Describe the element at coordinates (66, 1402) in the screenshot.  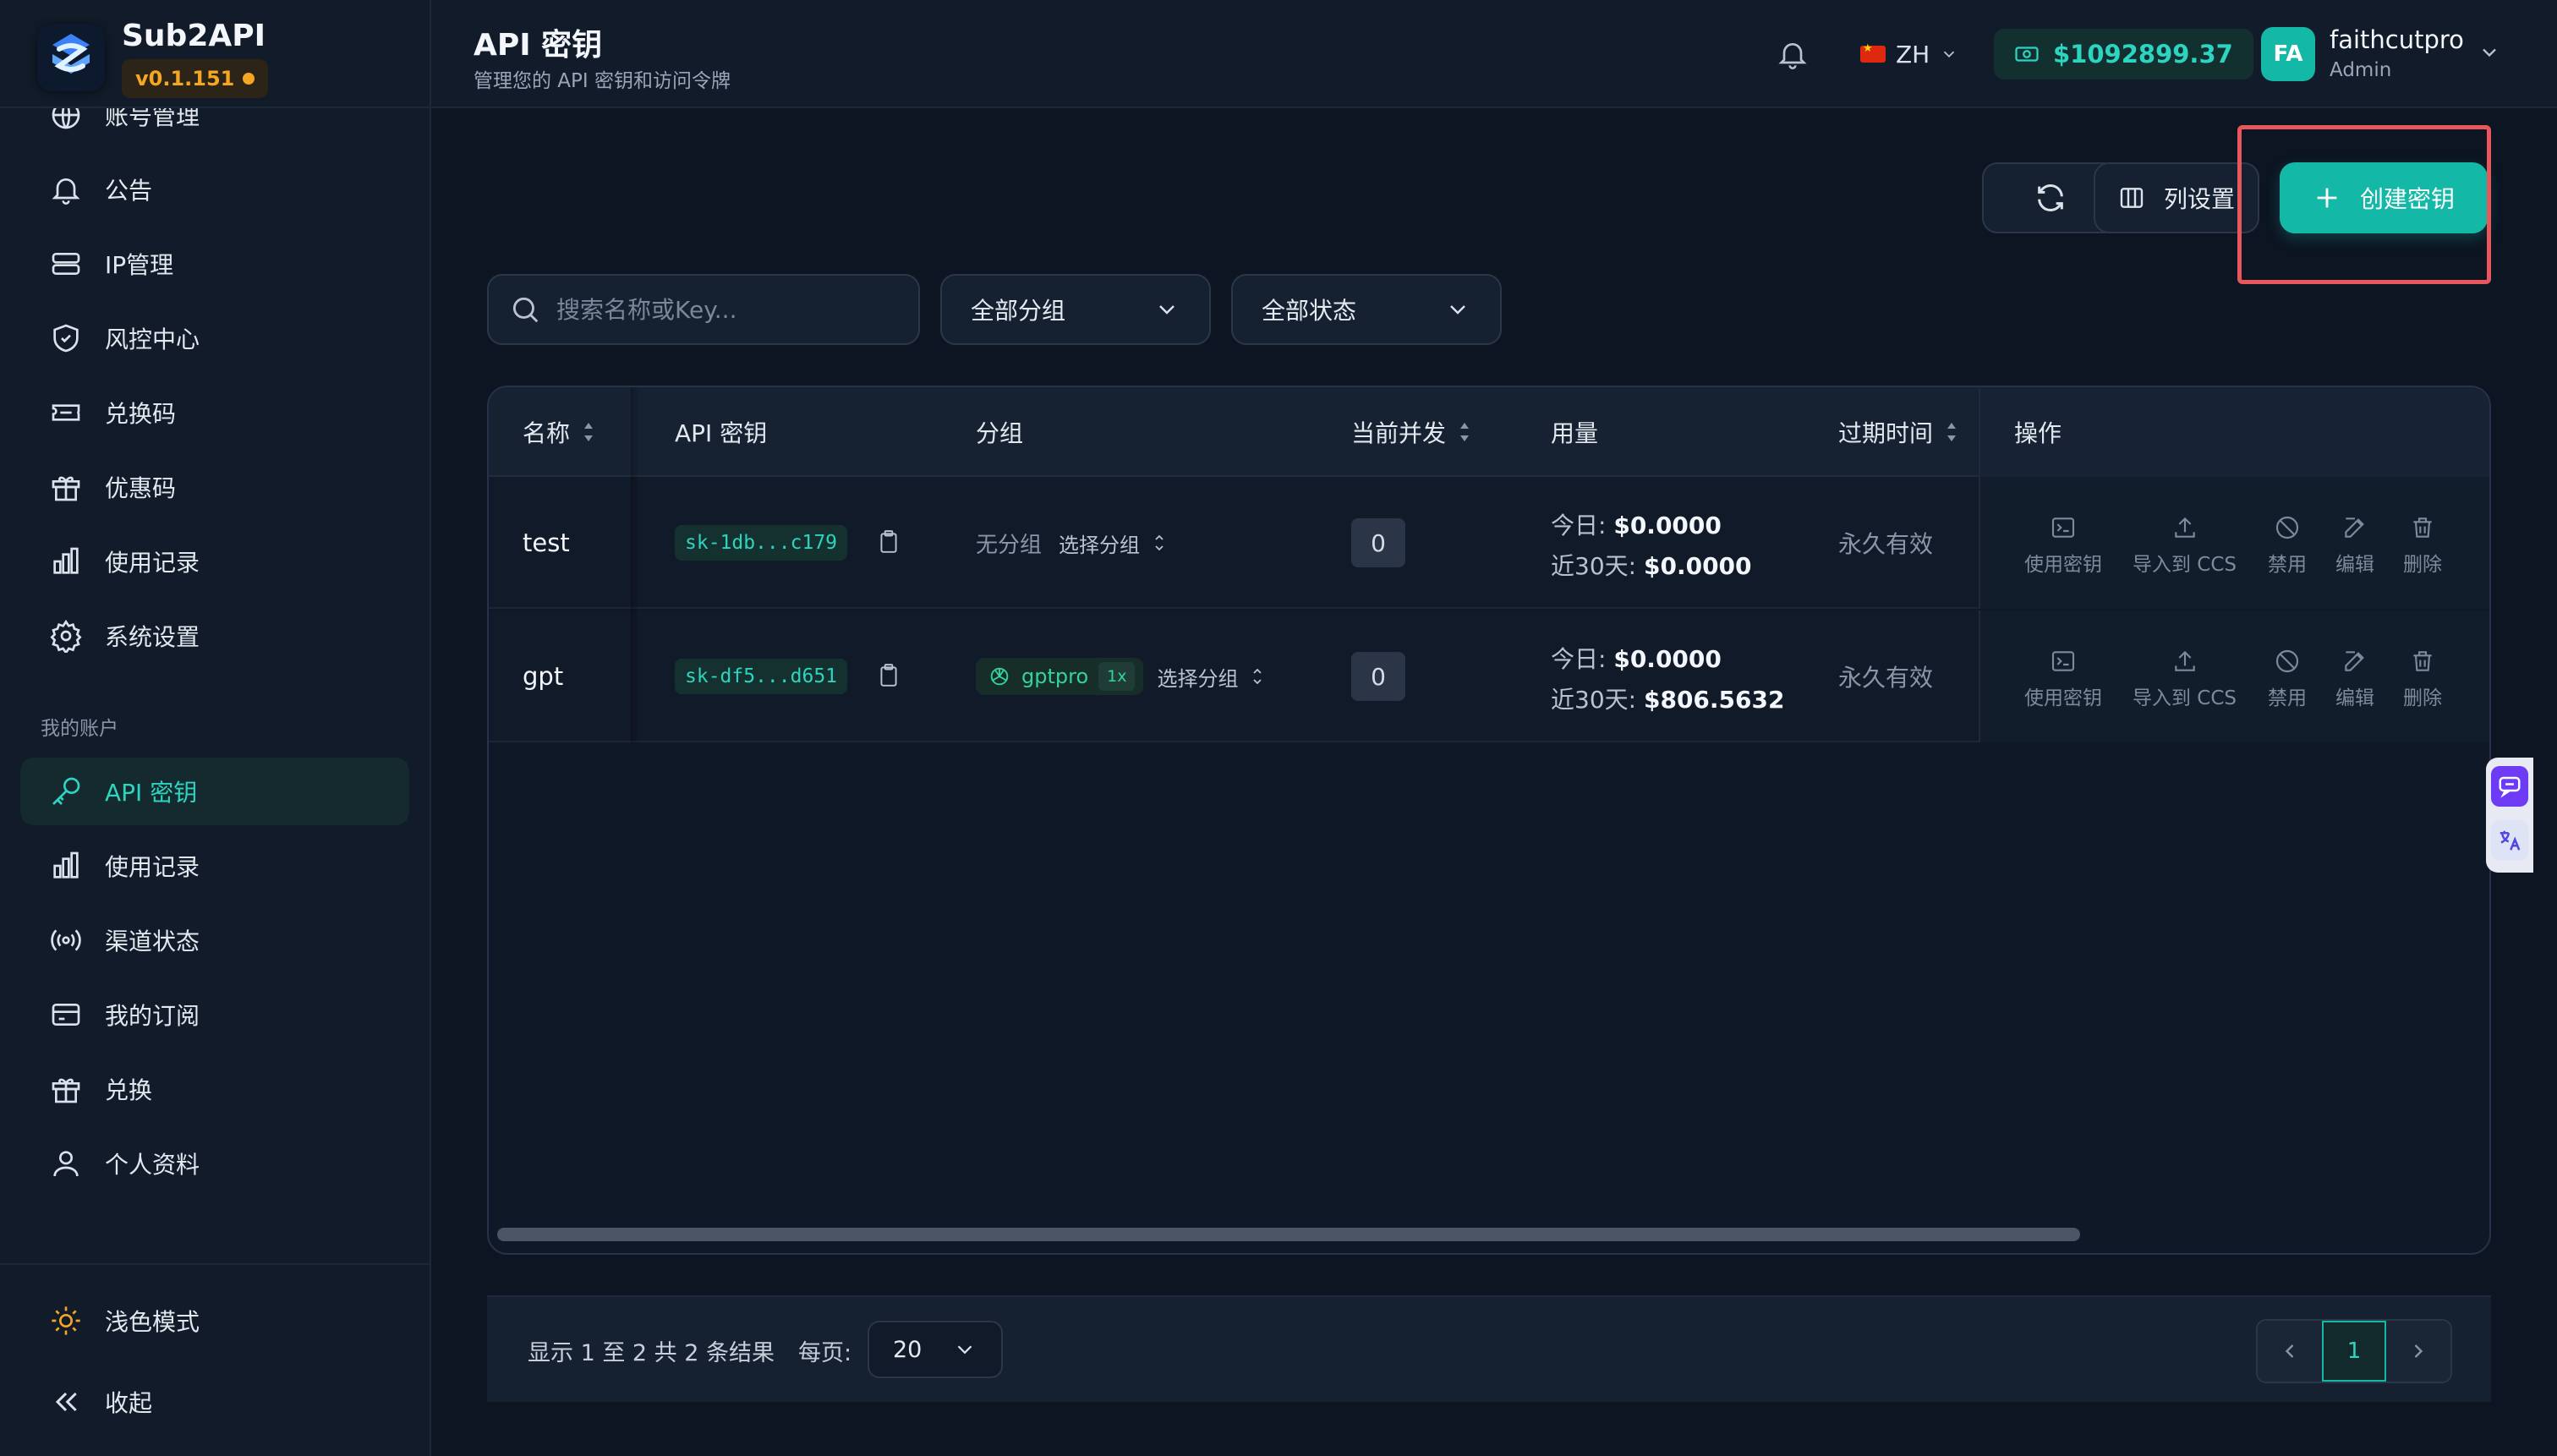
I see `chevrons-left-icon` at that location.